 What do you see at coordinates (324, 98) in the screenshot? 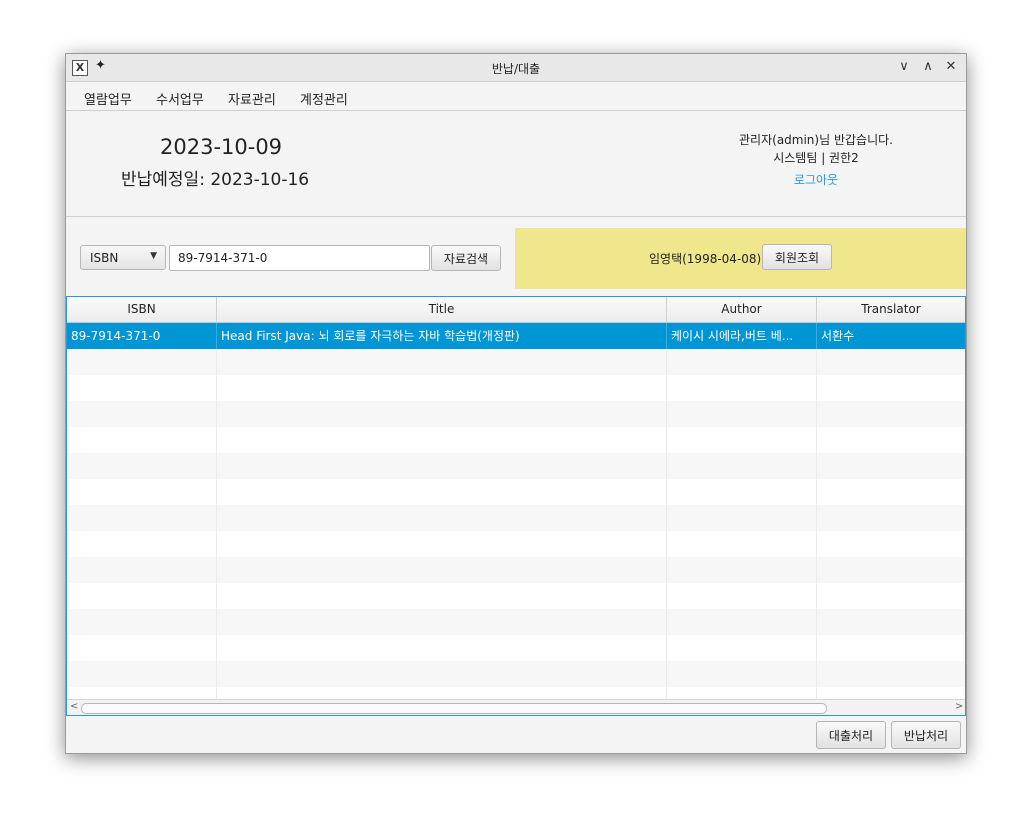
I see `menu-accounts: 계정관리` at bounding box center [324, 98].